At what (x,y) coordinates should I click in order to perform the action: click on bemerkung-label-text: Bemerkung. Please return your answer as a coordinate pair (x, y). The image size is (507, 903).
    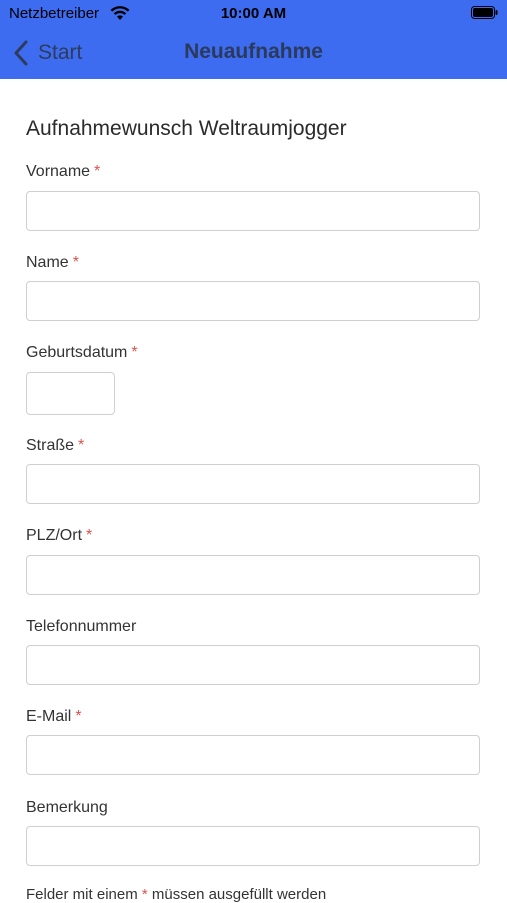
    Looking at the image, I should click on (67, 807).